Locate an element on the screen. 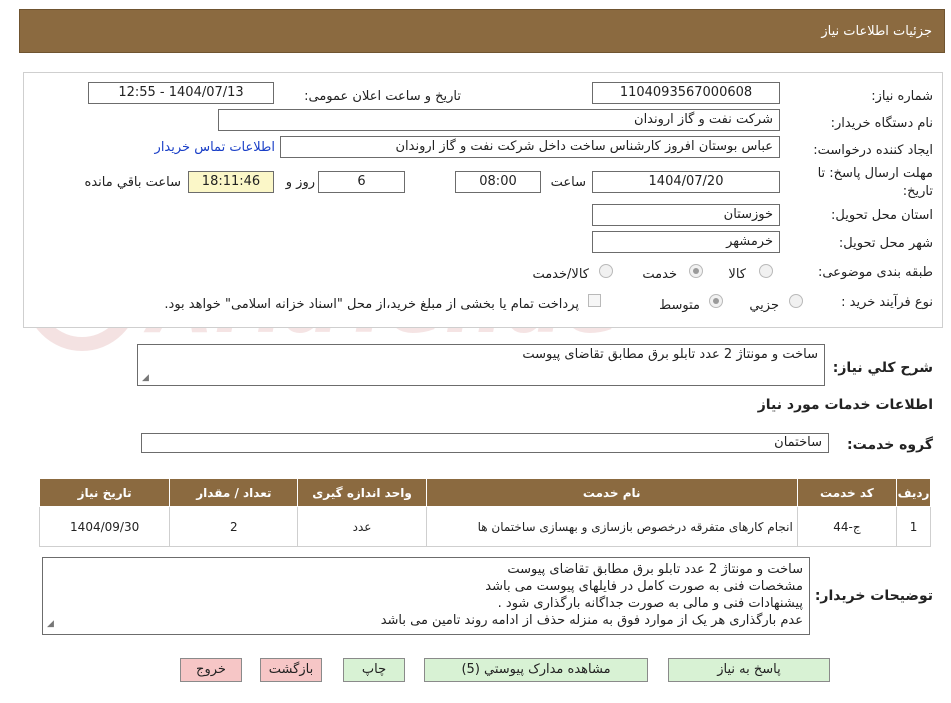 This screenshot has width=951, height=703. buyer-org-field: شرکت نفت و گاز اروندان is located at coordinates (499, 120).